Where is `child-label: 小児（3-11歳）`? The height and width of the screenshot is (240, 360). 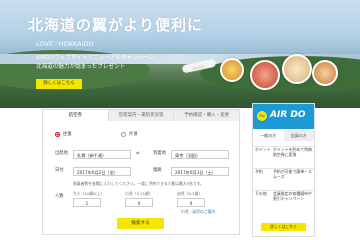 child-label: 小児（3-11歳） is located at coordinates (139, 193).